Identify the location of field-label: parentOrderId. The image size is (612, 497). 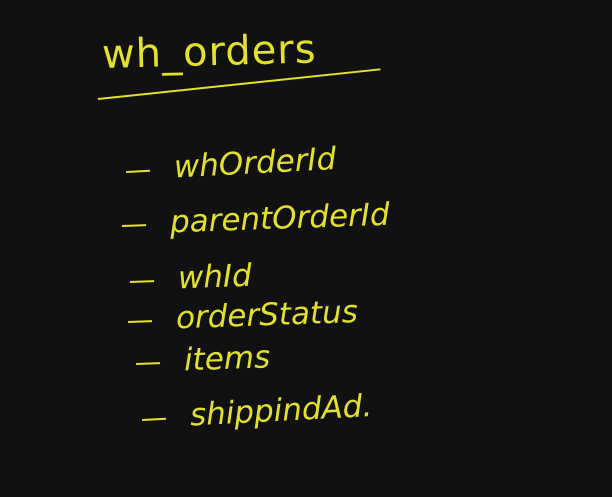
(280, 218).